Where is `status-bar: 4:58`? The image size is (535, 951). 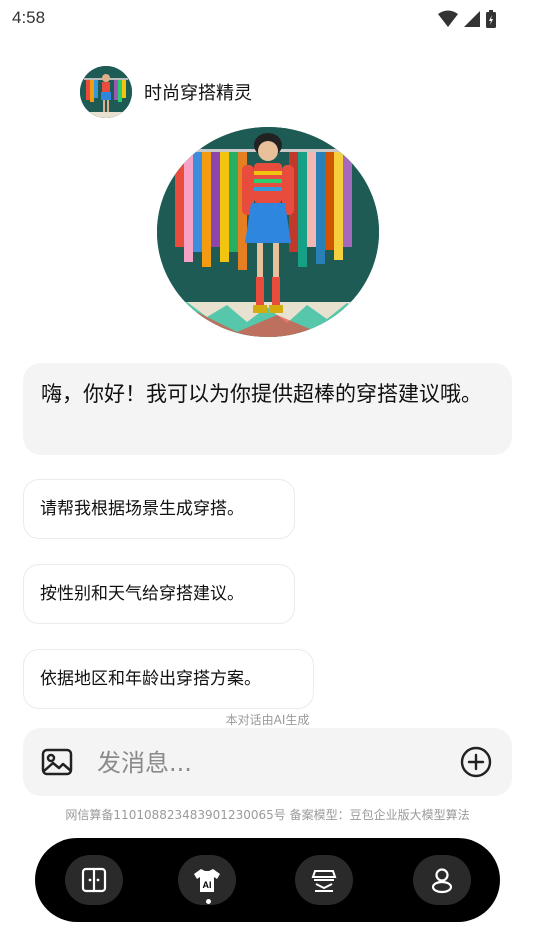
status-bar: 4:58 is located at coordinates (267, 19).